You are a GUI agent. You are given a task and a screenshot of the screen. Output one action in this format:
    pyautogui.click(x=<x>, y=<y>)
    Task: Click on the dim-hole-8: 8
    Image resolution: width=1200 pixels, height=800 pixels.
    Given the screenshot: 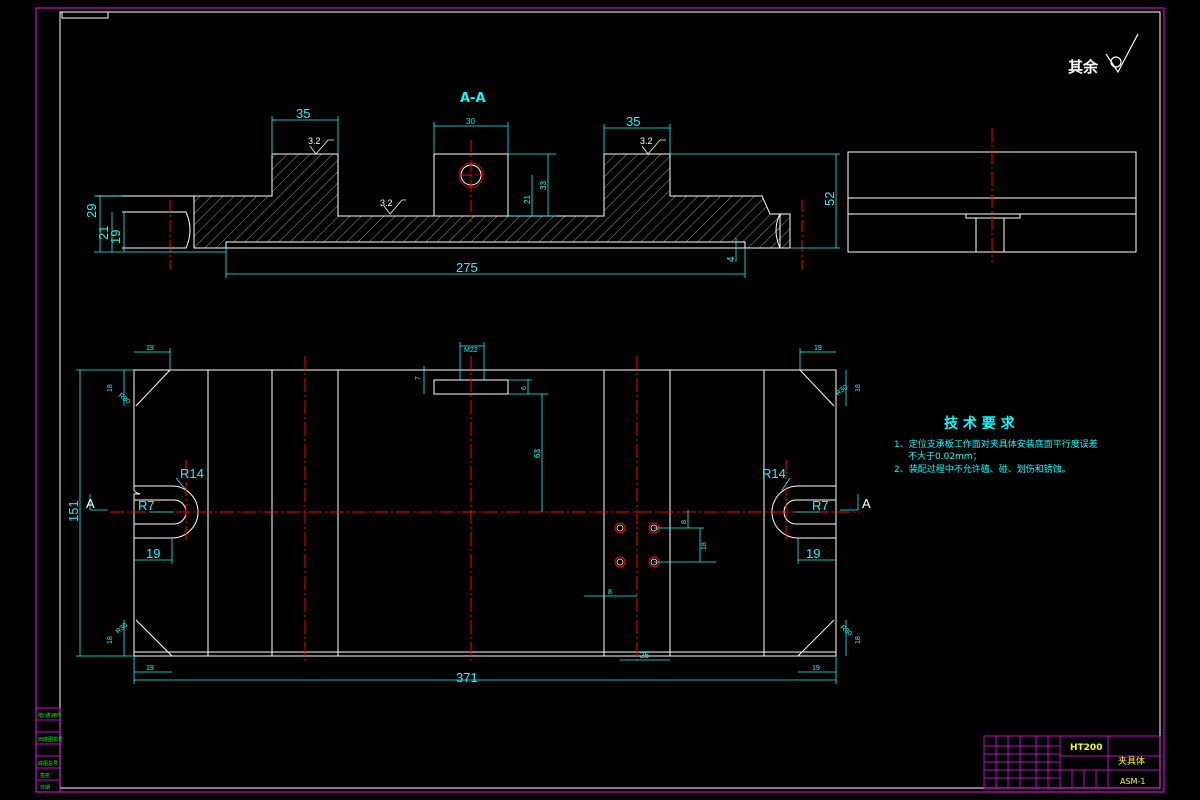 What is the action you would take?
    pyautogui.click(x=684, y=522)
    